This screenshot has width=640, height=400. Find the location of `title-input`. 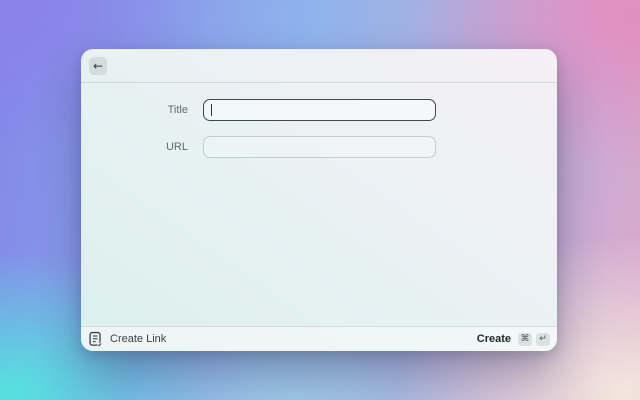

title-input is located at coordinates (319, 110).